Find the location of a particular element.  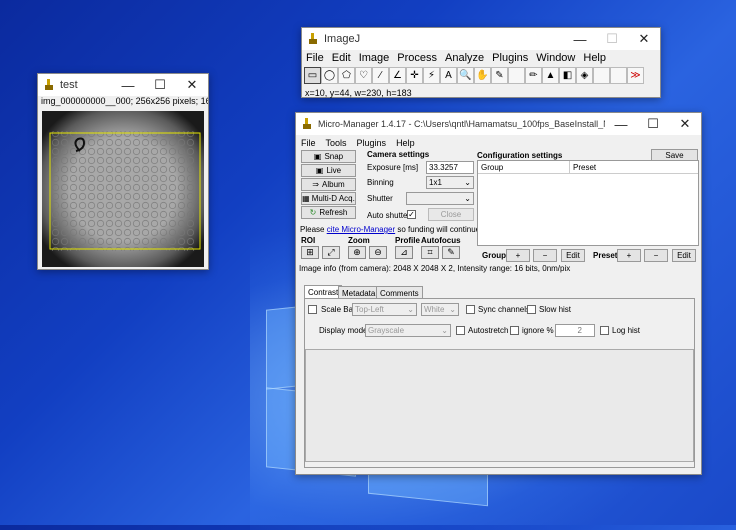

text-tool-icon: A is located at coordinates (448, 75).